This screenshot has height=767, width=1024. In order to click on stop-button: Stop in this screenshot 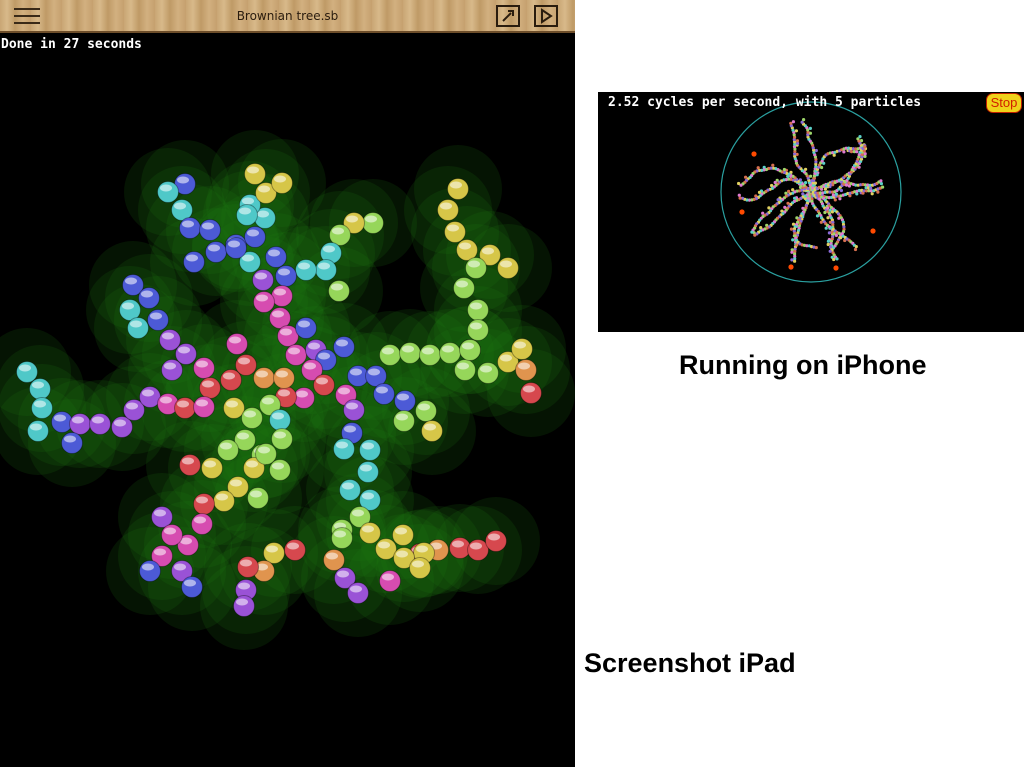, I will do `click(1004, 103)`.